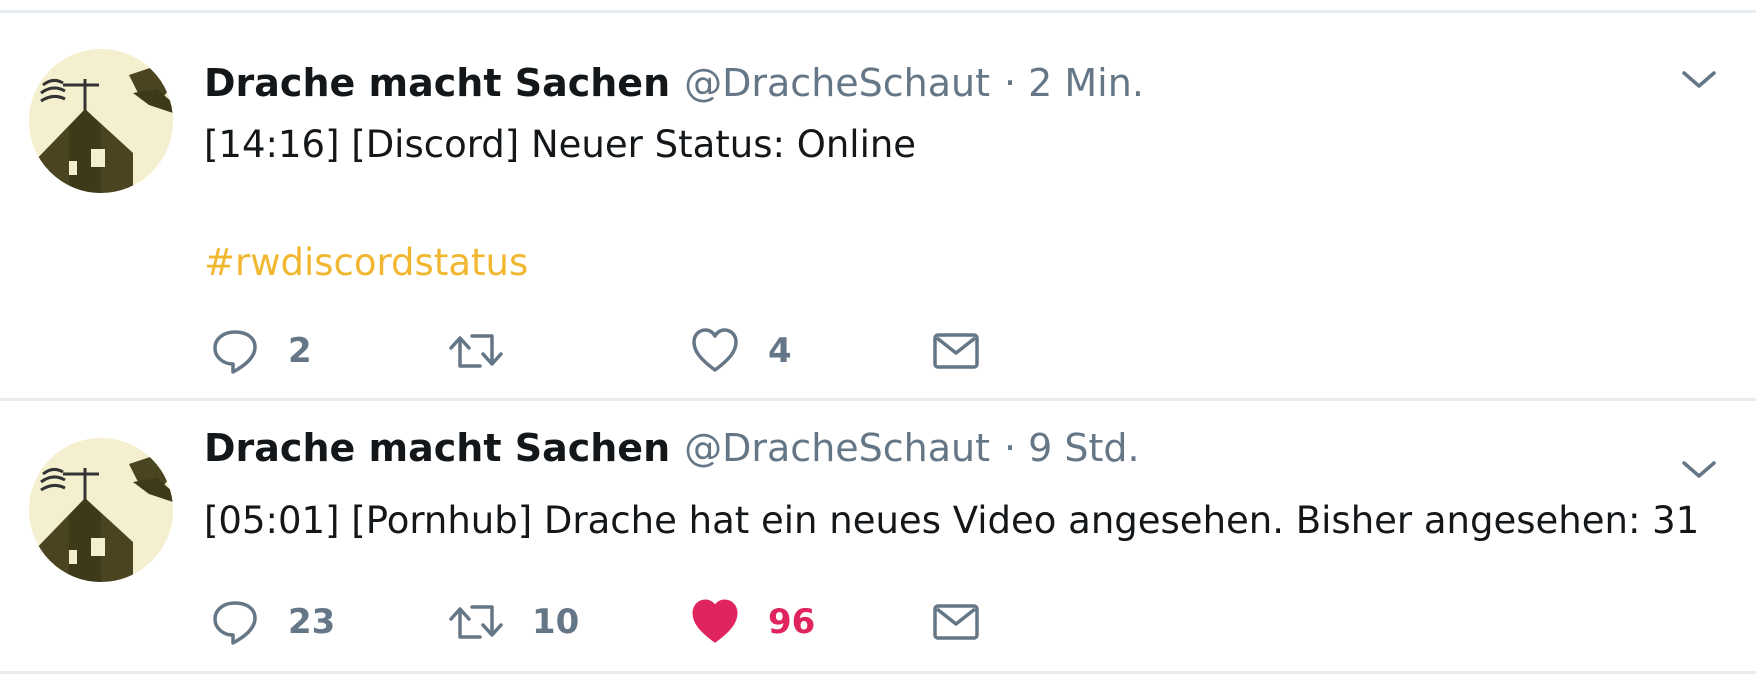  I want to click on reply-count: 2, so click(300, 351).